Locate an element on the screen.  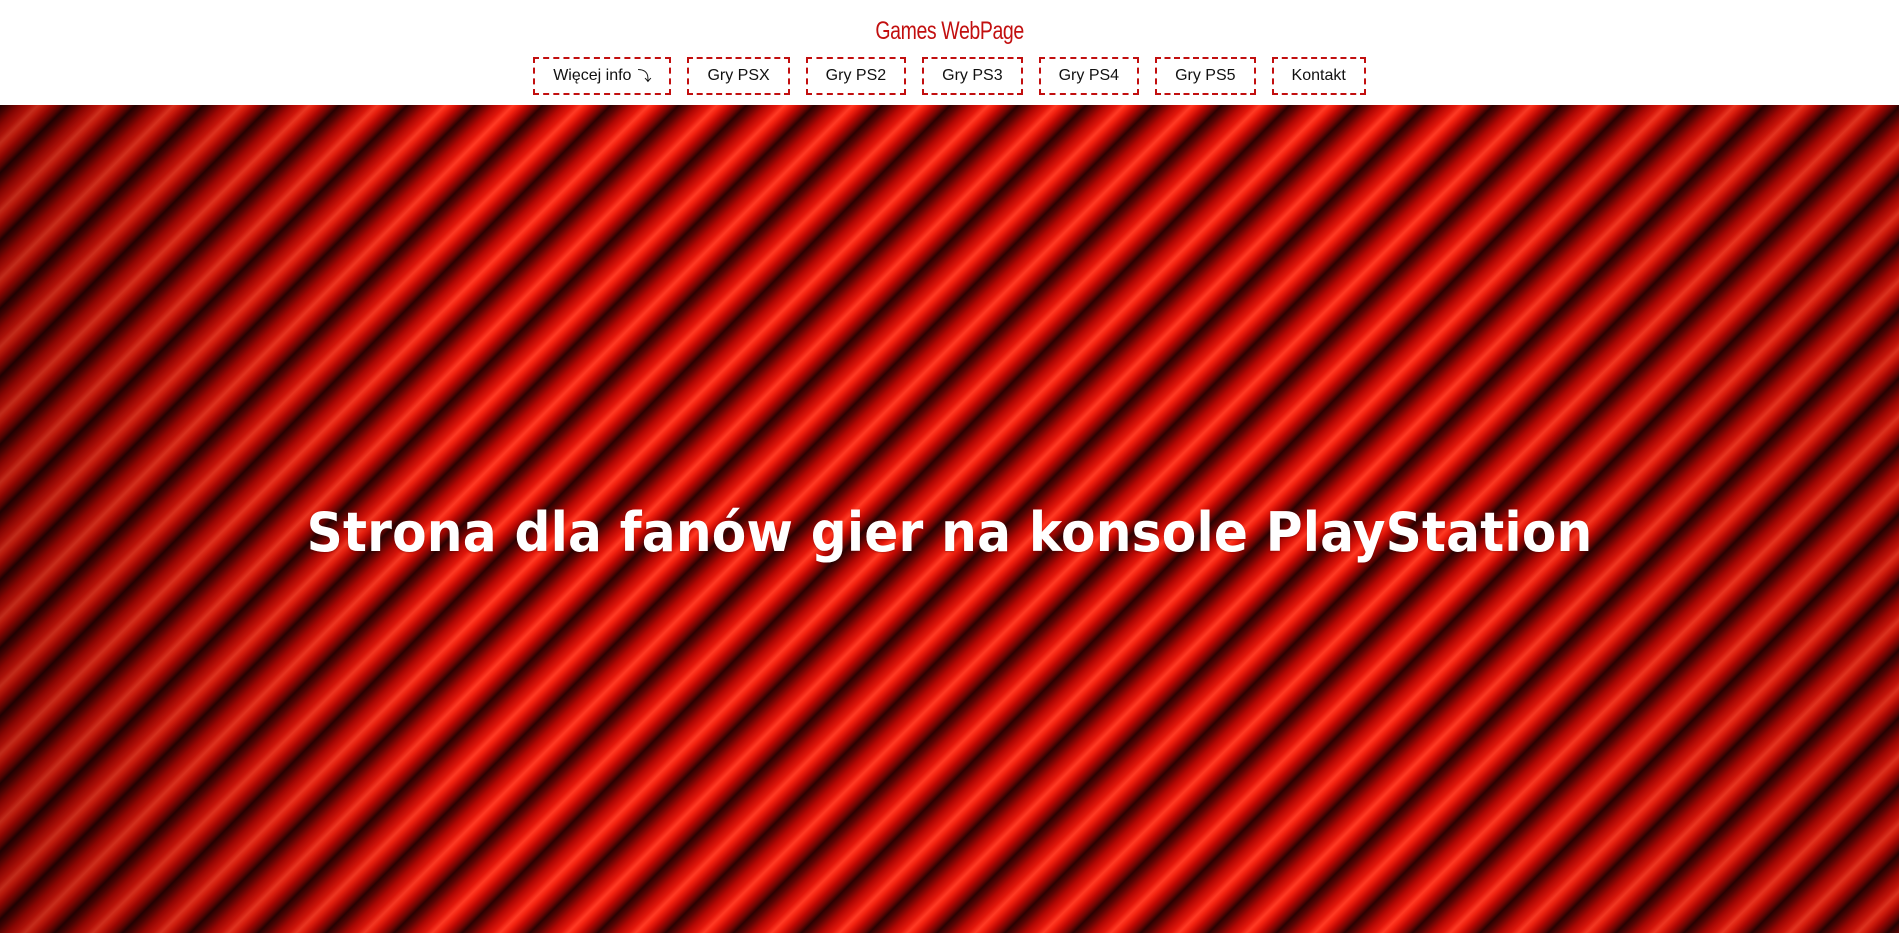
nav-item-label: Gry PS3 is located at coordinates (972, 75).